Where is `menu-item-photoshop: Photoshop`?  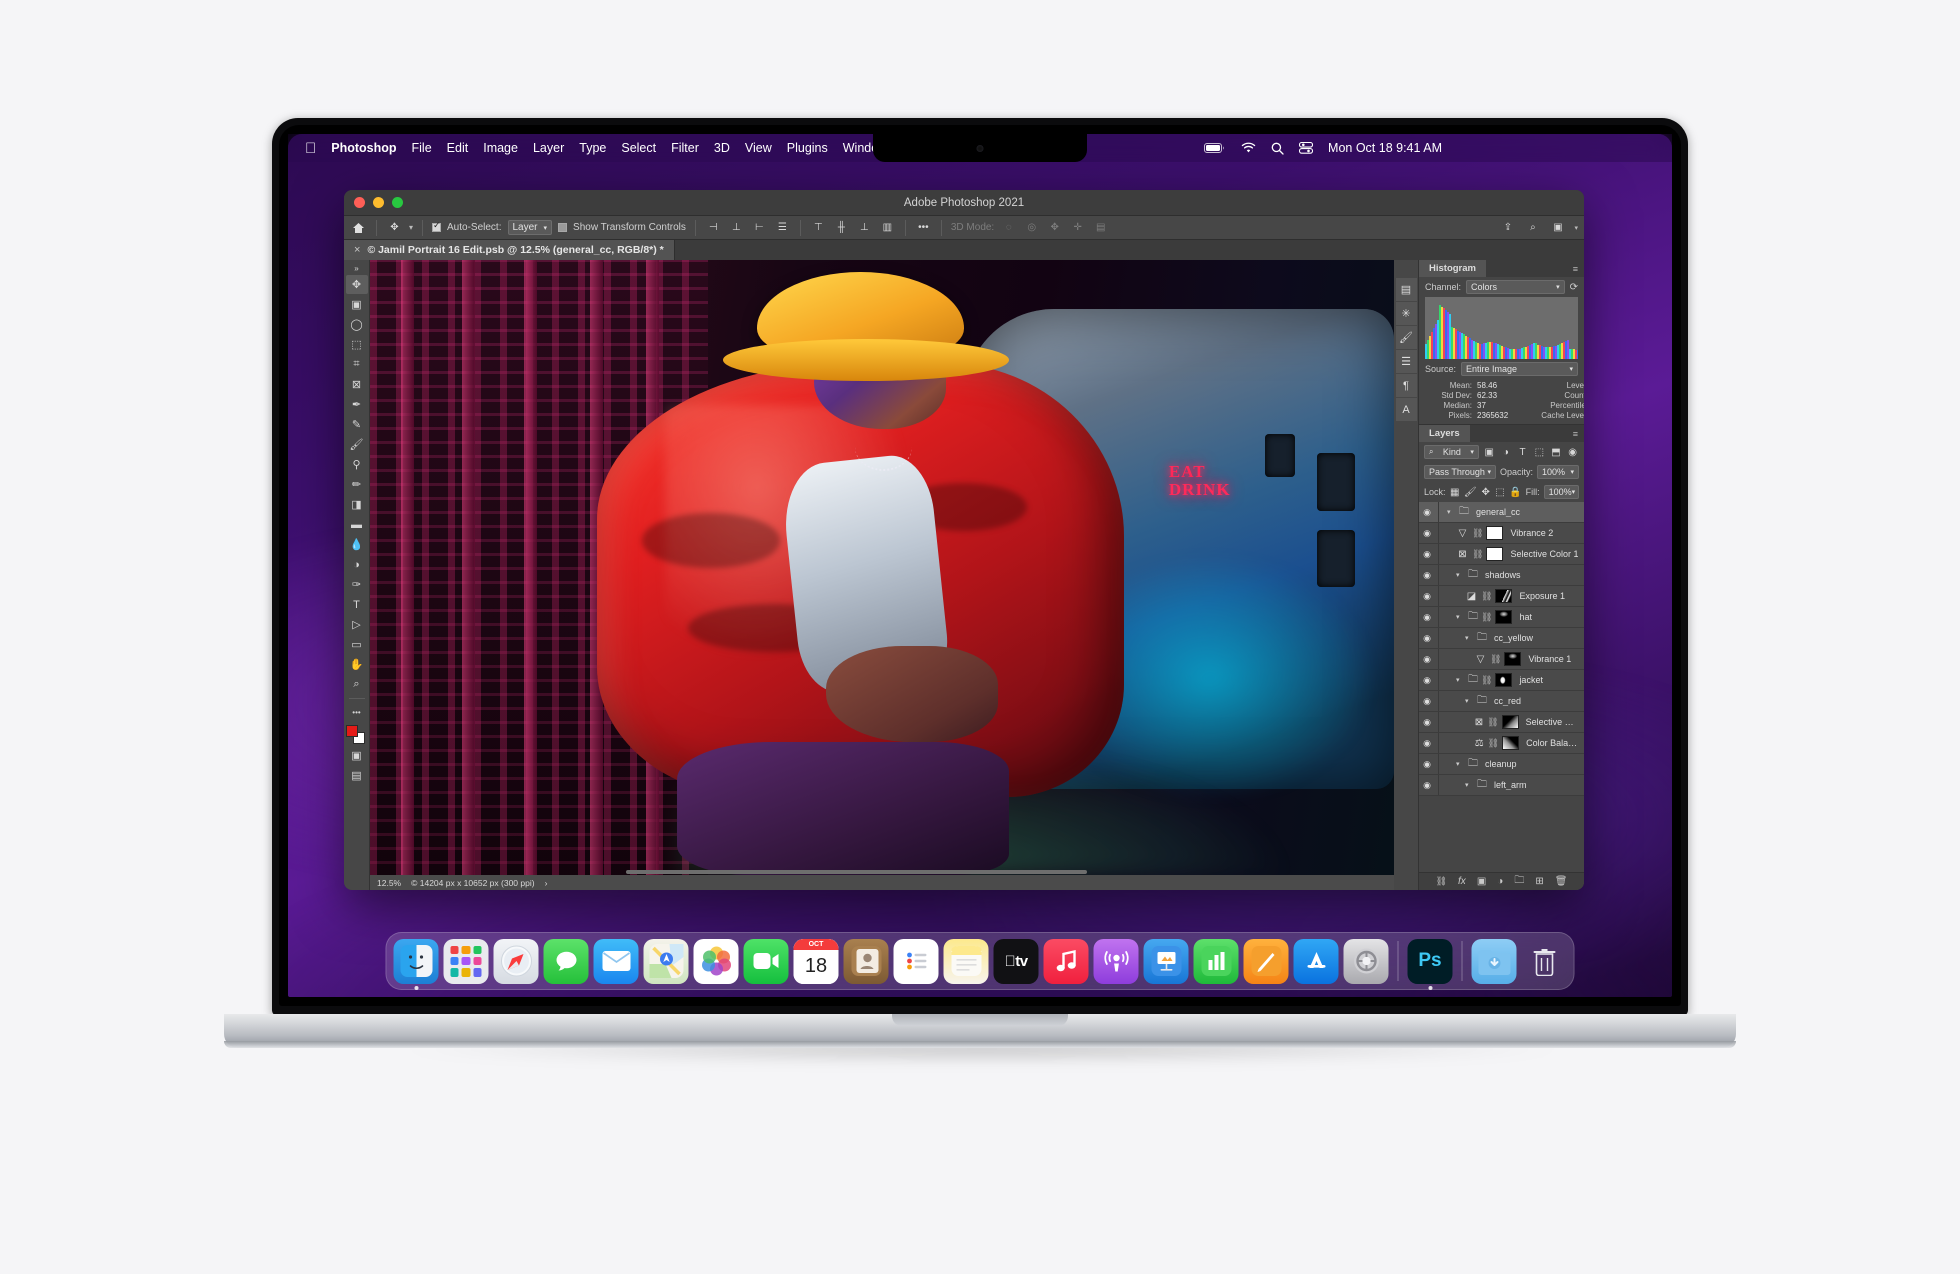 menu-item-photoshop: Photoshop is located at coordinates (363, 148).